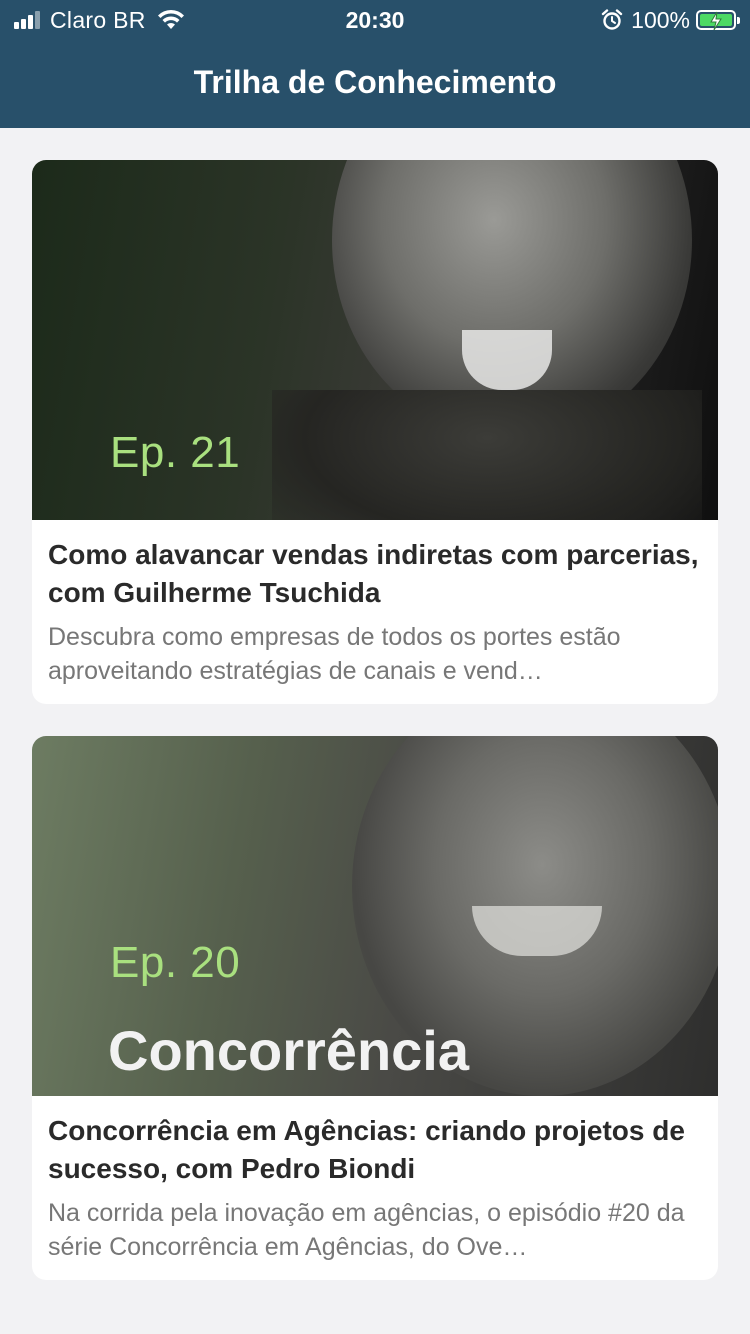 The width and height of the screenshot is (750, 1334). What do you see at coordinates (375, 20) in the screenshot?
I see `status-bar: Claro BR 20:30 100%` at bounding box center [375, 20].